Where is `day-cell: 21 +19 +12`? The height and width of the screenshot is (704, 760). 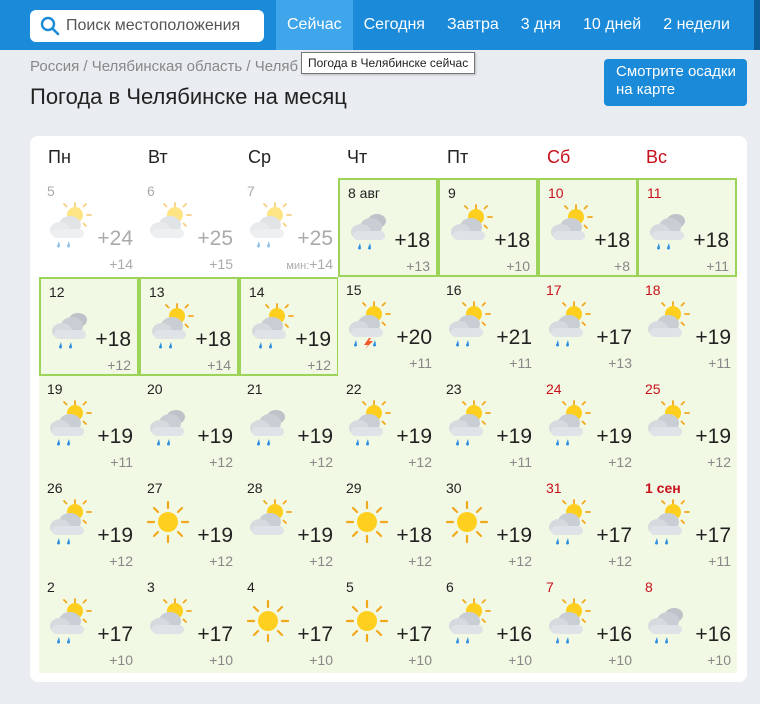
day-cell: 21 +19 +12 is located at coordinates (289, 425).